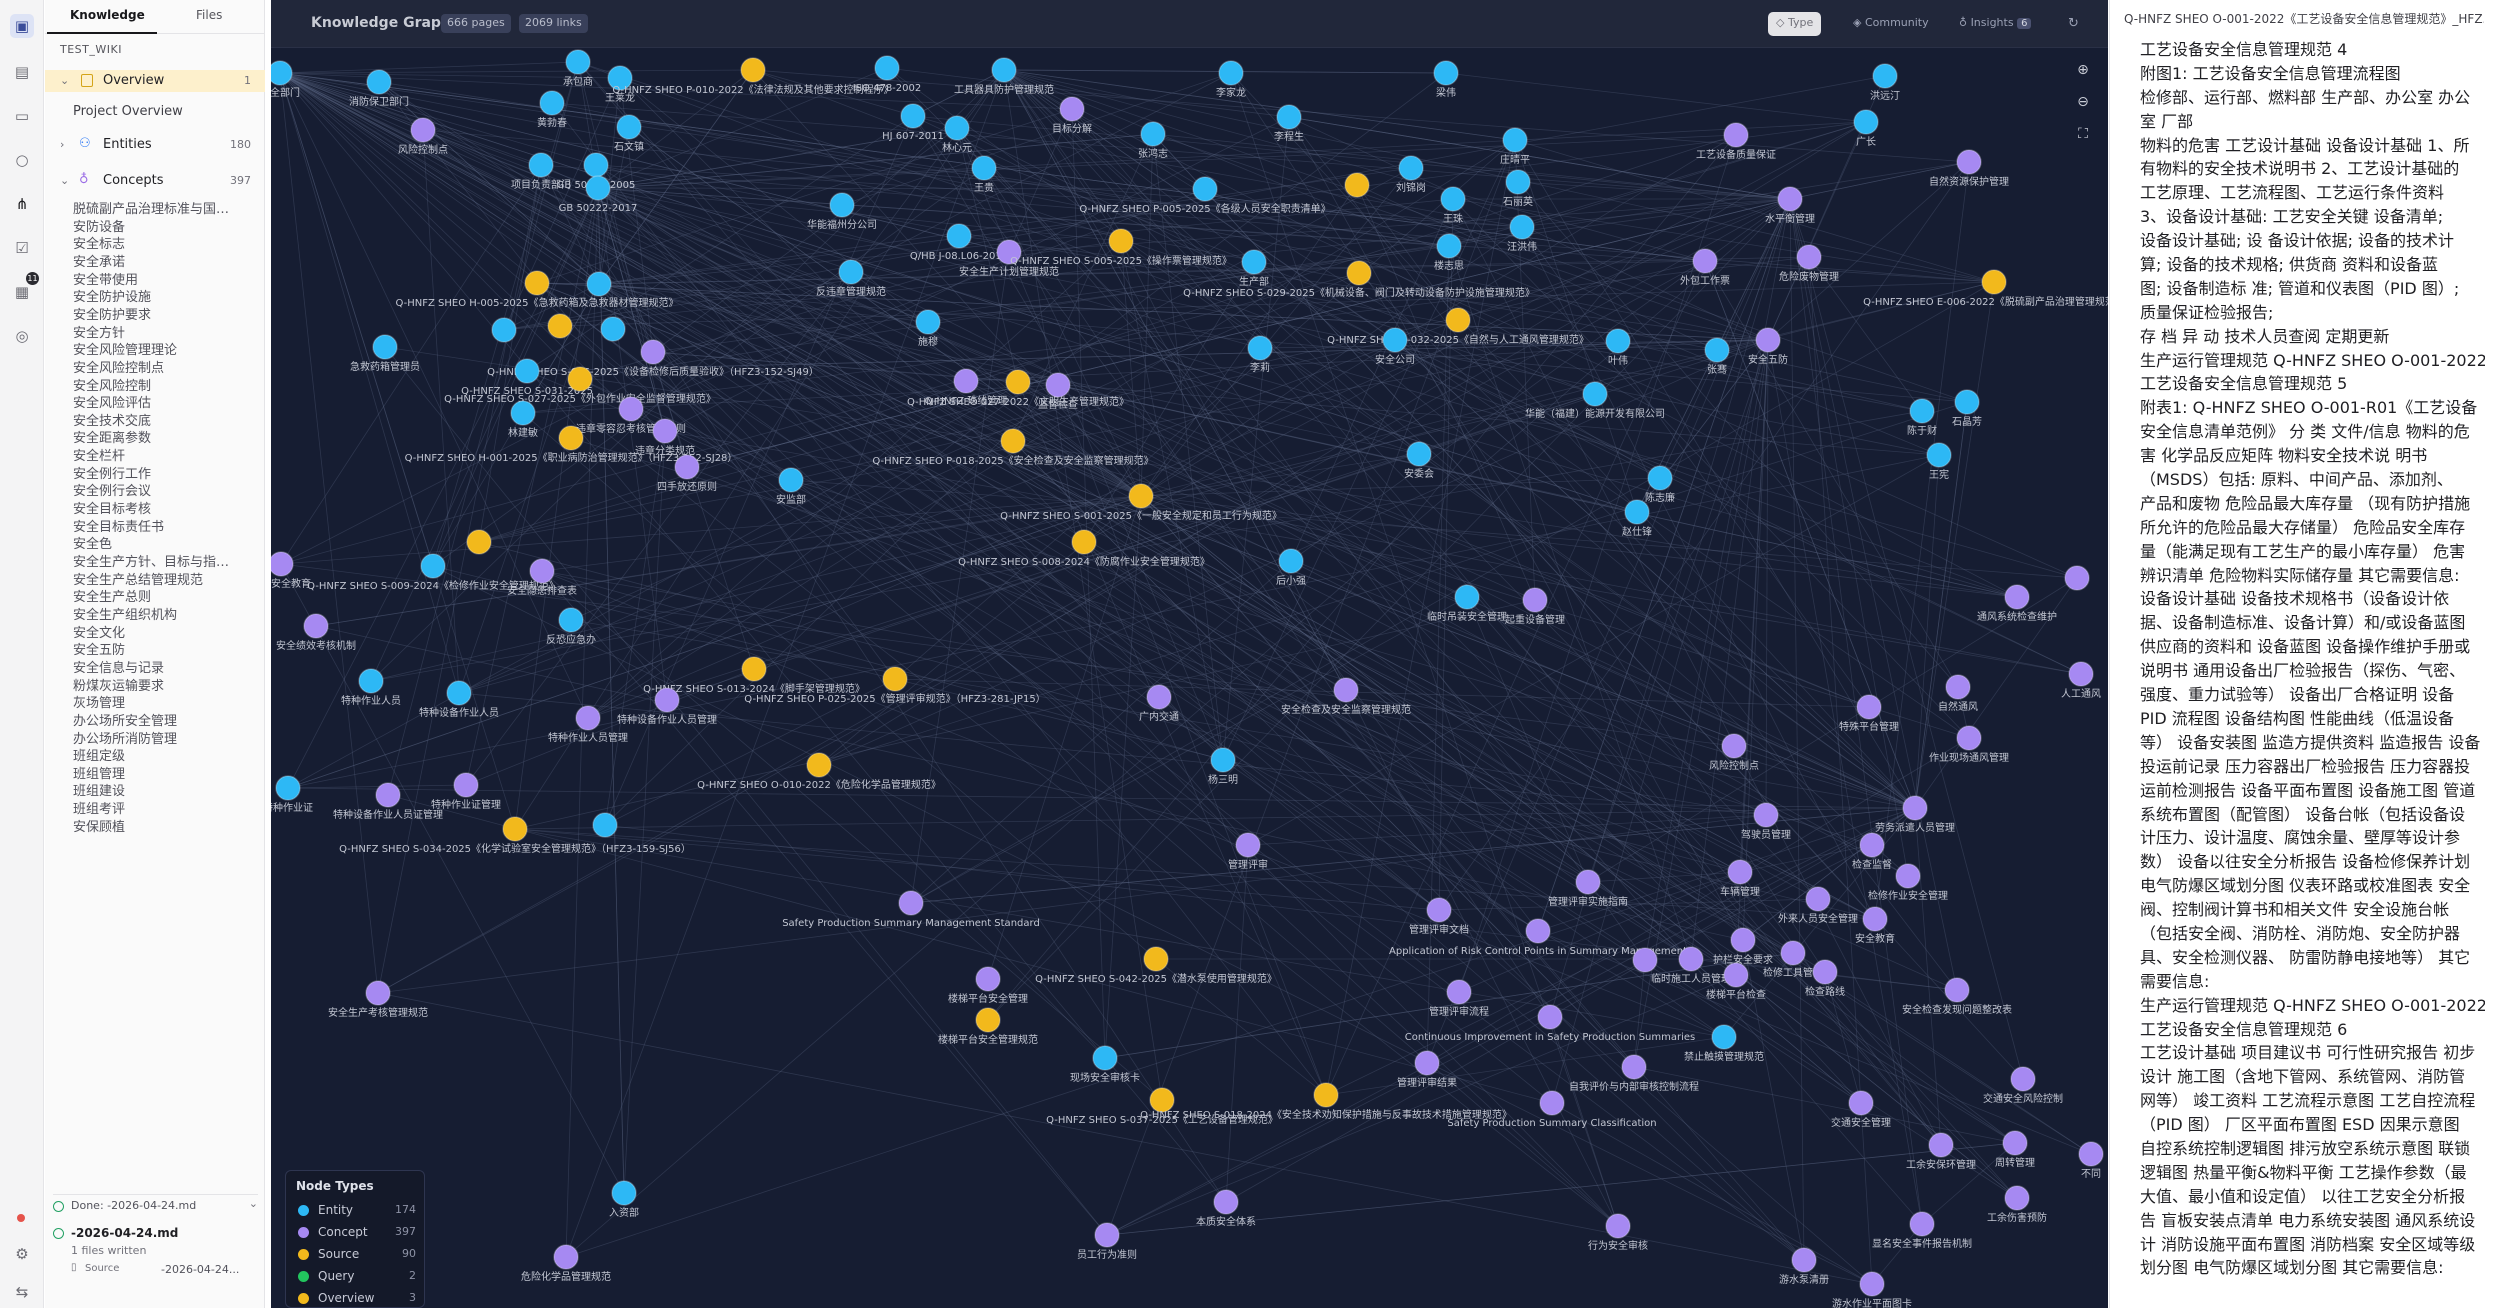 The image size is (2494, 1308). What do you see at coordinates (165, 578) in the screenshot?
I see `concept-list-item: 安全生产总结管理规范` at bounding box center [165, 578].